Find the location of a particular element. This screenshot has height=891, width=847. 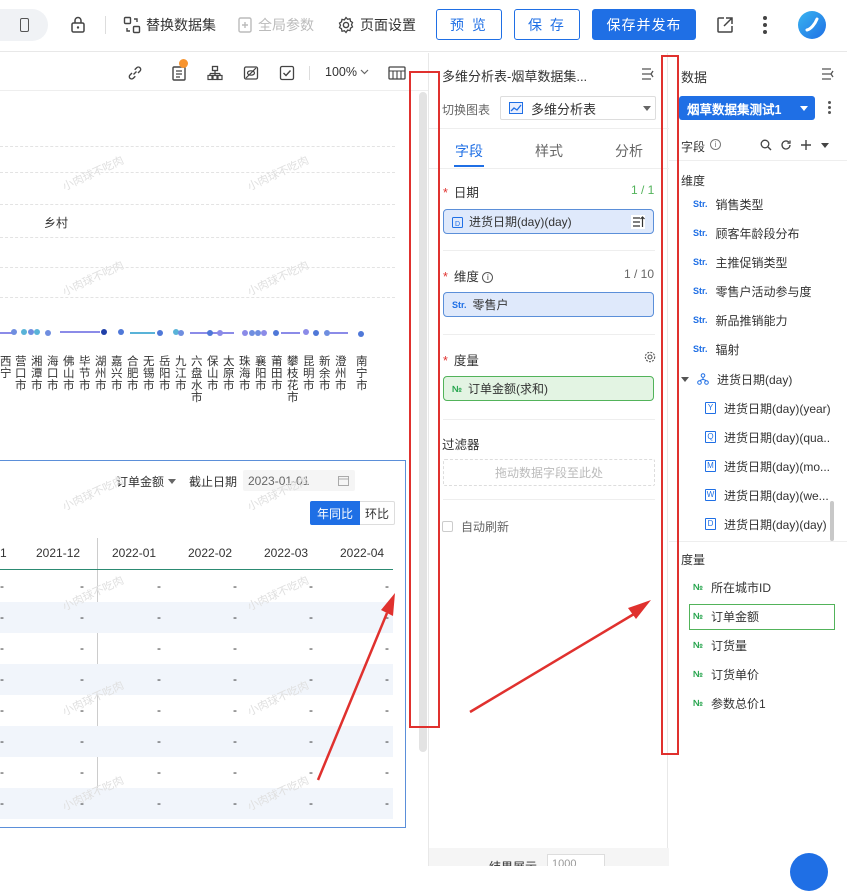

search-icon is located at coordinates (766, 145).